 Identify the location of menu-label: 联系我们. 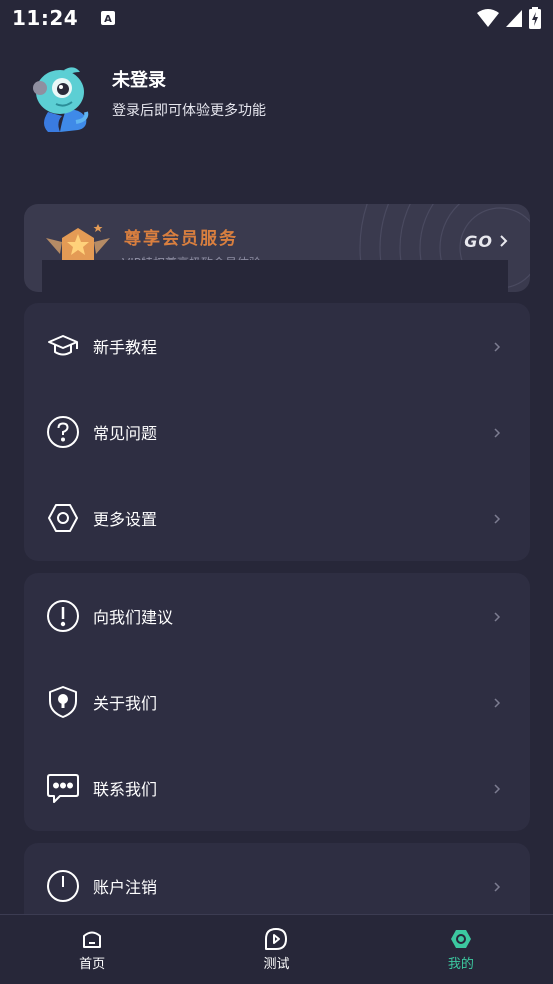
(125, 789).